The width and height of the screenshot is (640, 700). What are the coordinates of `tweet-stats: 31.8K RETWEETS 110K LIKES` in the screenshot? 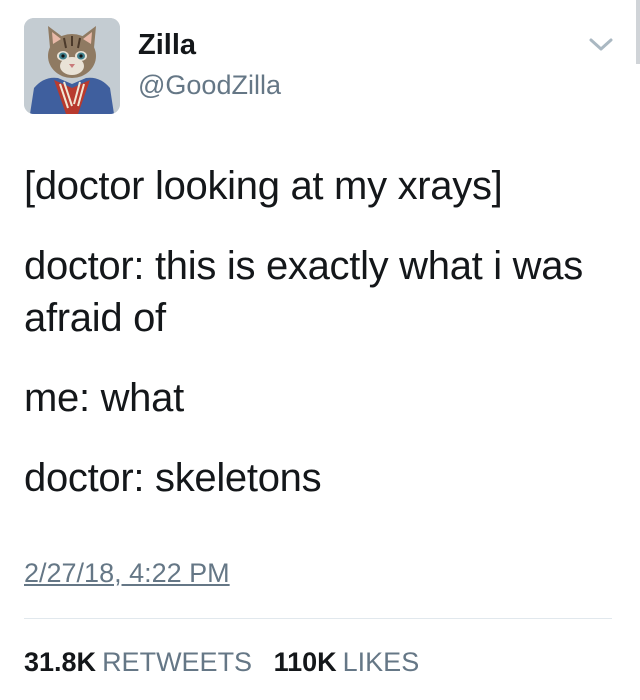 It's located at (221, 662).